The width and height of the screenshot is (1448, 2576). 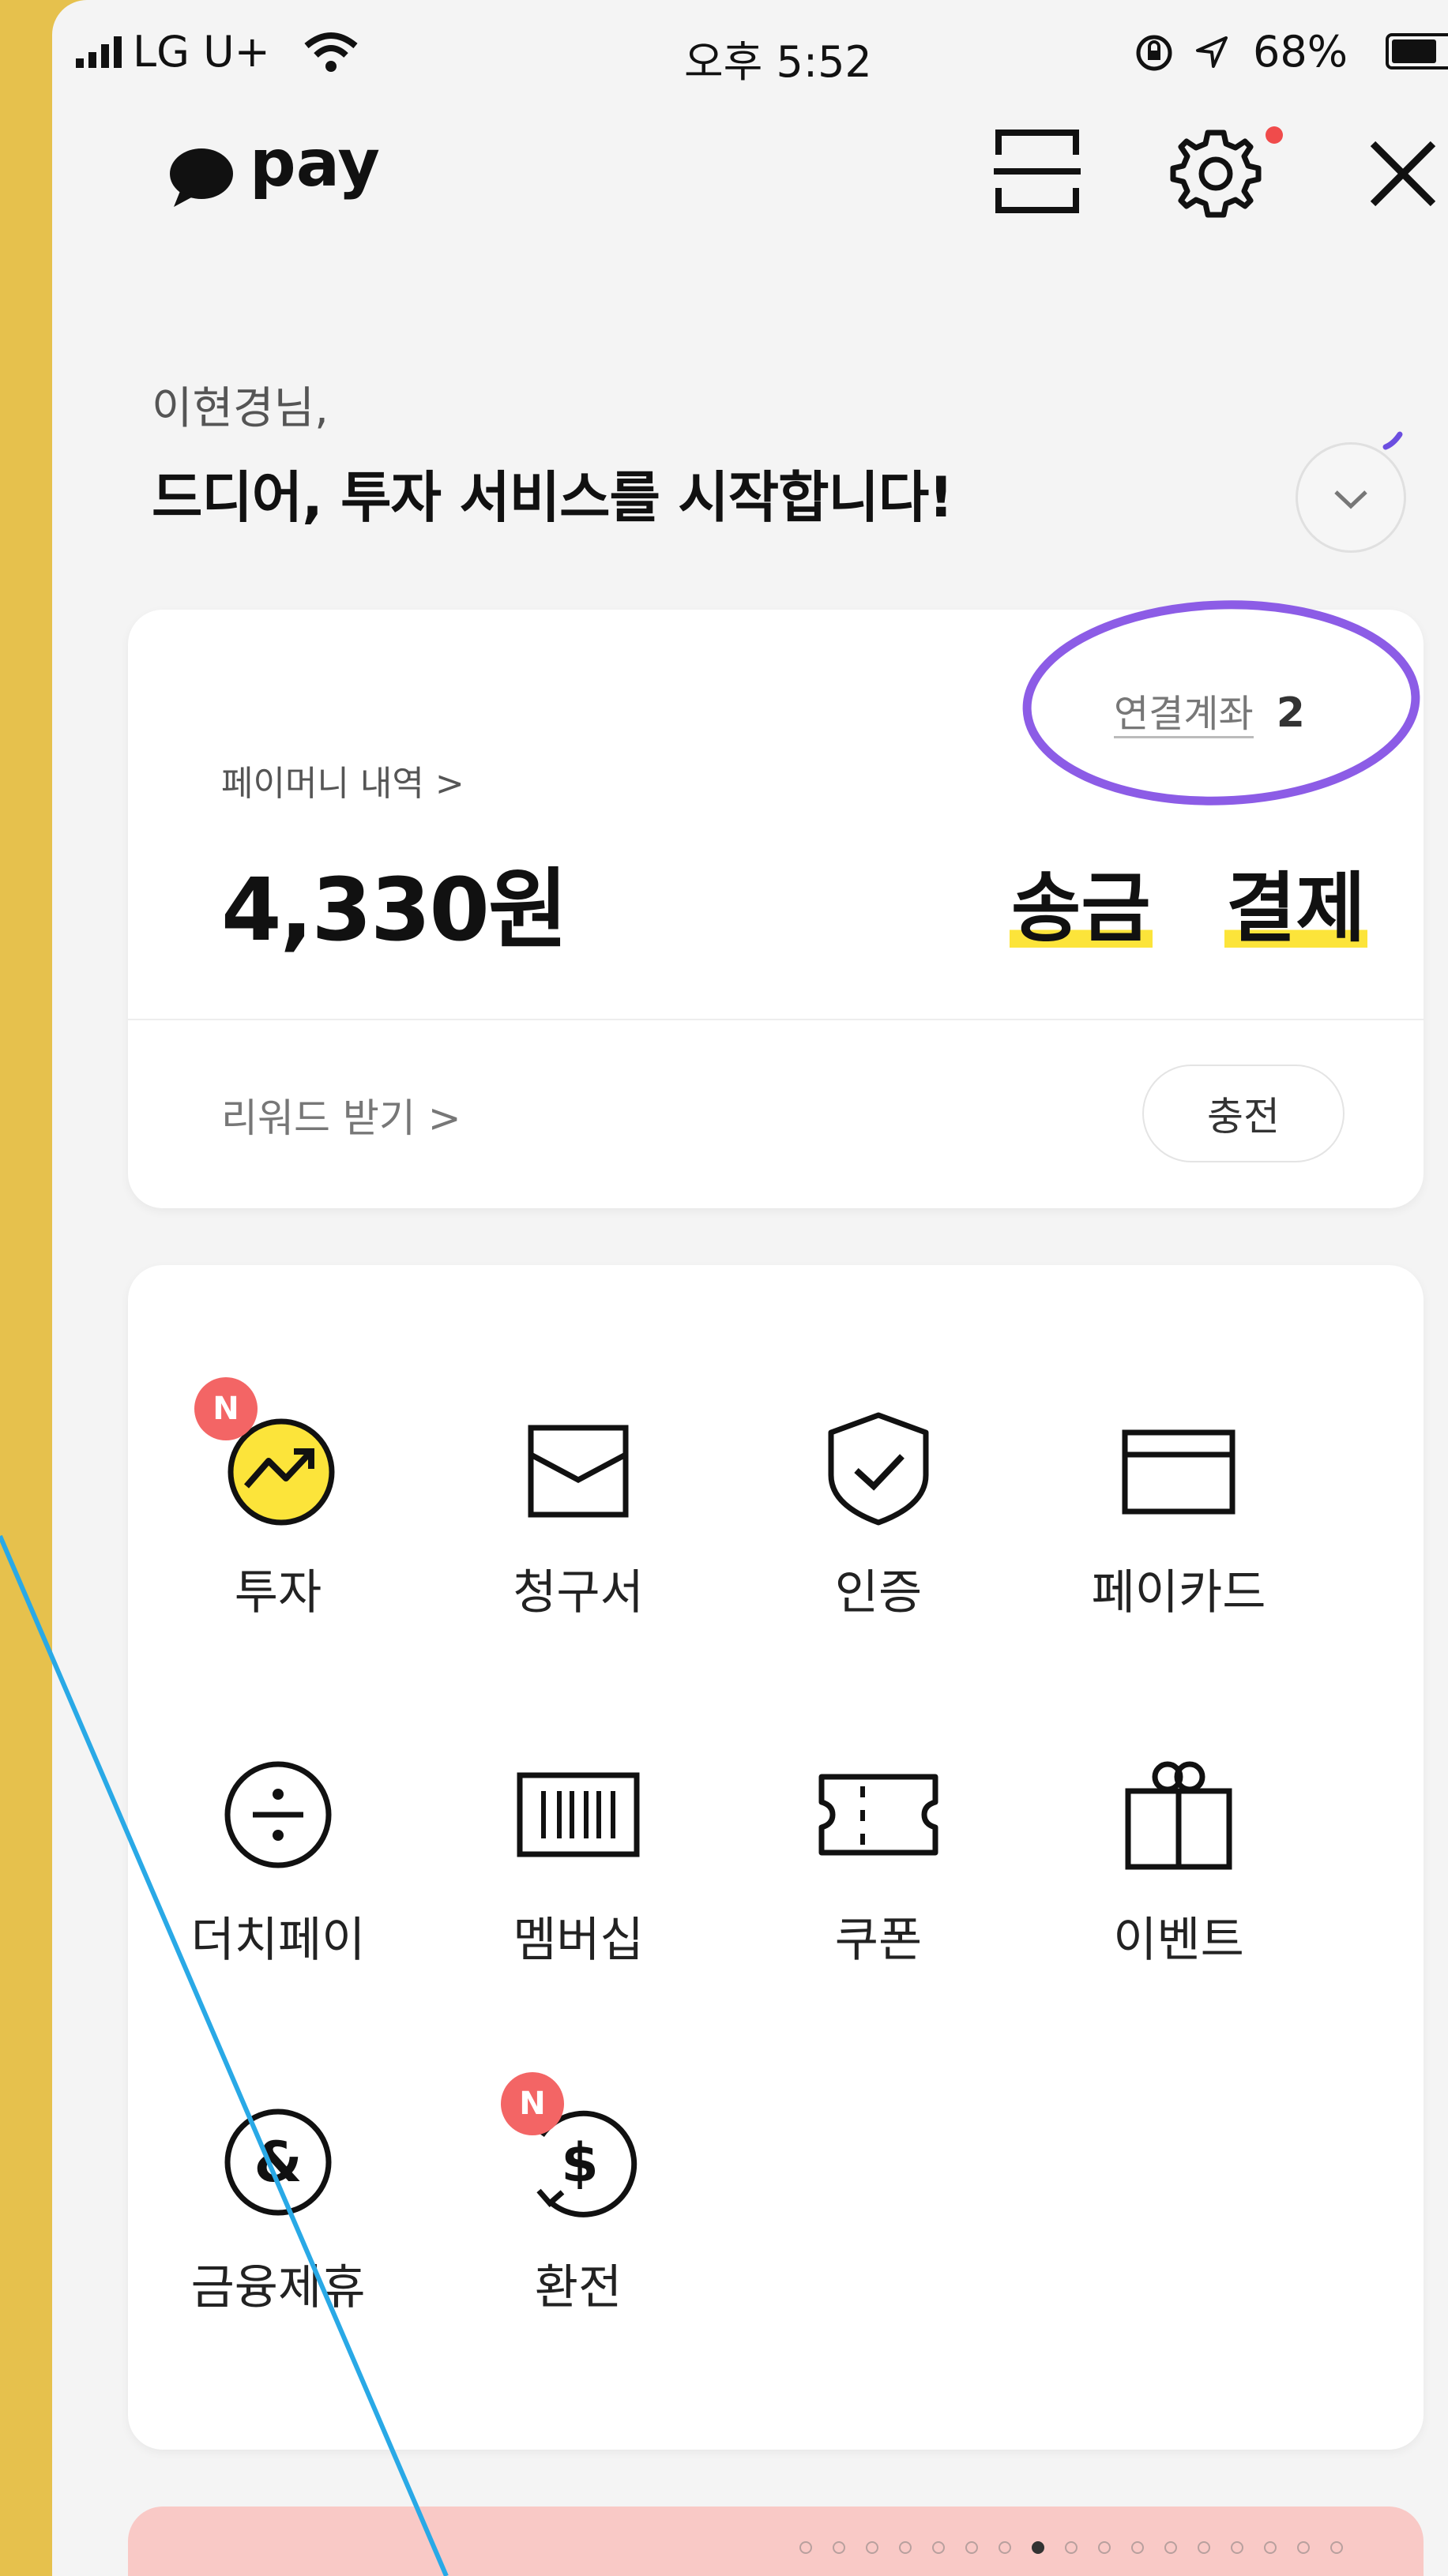 What do you see at coordinates (1178, 1940) in the screenshot?
I see `menu-label: 이벤트` at bounding box center [1178, 1940].